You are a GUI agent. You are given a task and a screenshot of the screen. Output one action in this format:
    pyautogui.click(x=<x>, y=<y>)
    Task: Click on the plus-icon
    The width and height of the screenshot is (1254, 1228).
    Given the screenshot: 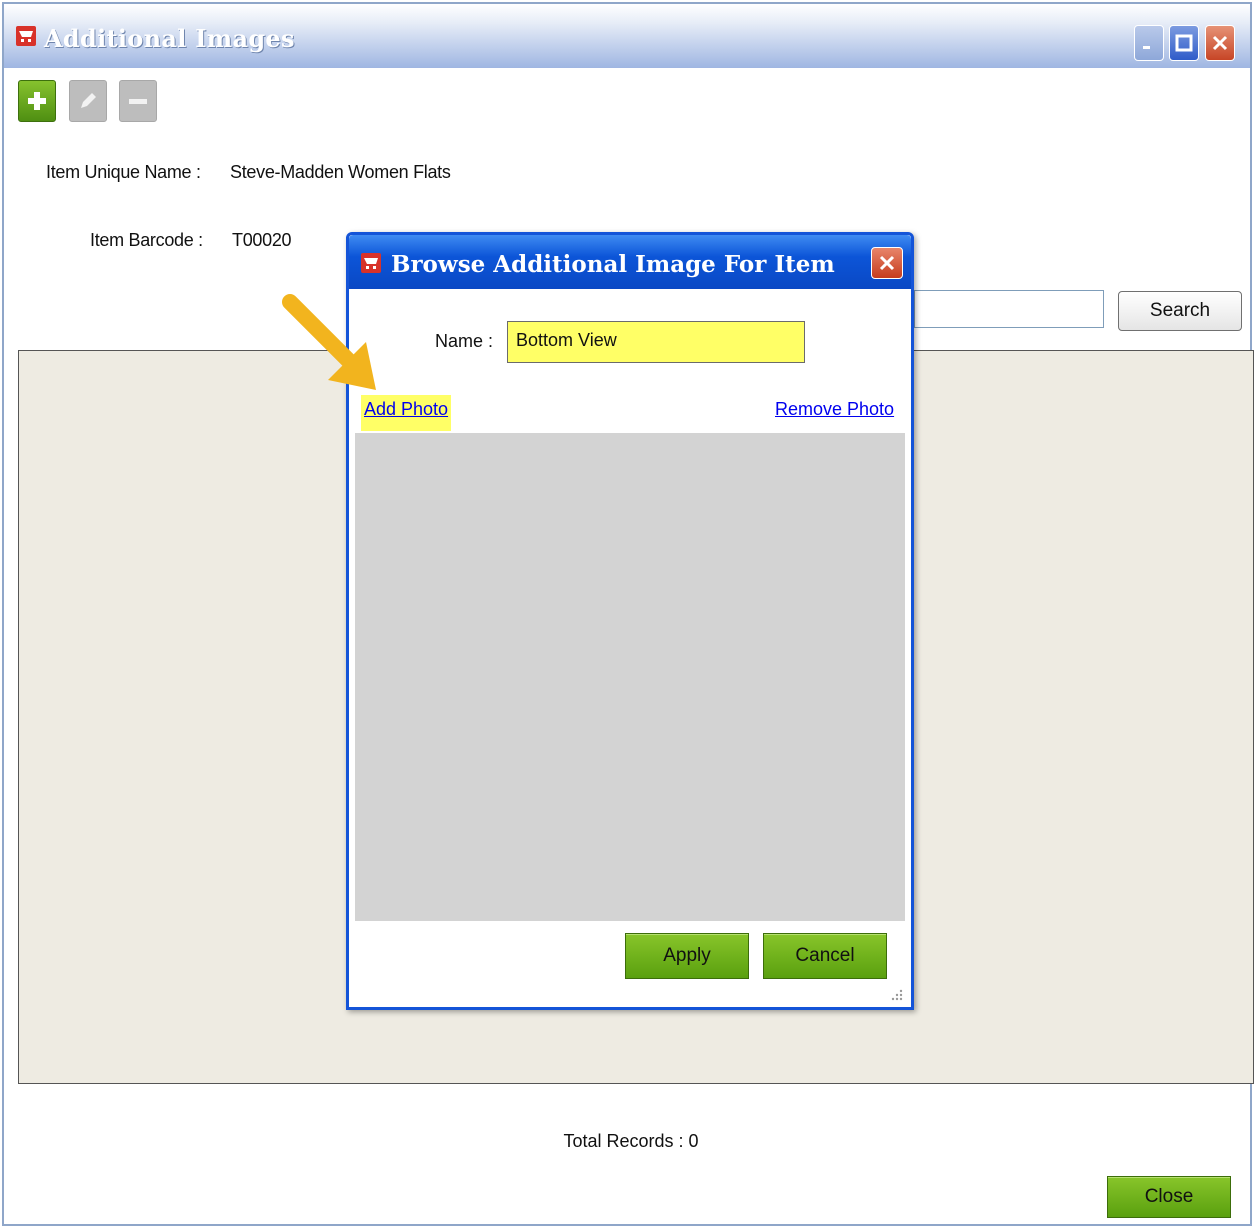 What is the action you would take?
    pyautogui.click(x=37, y=101)
    